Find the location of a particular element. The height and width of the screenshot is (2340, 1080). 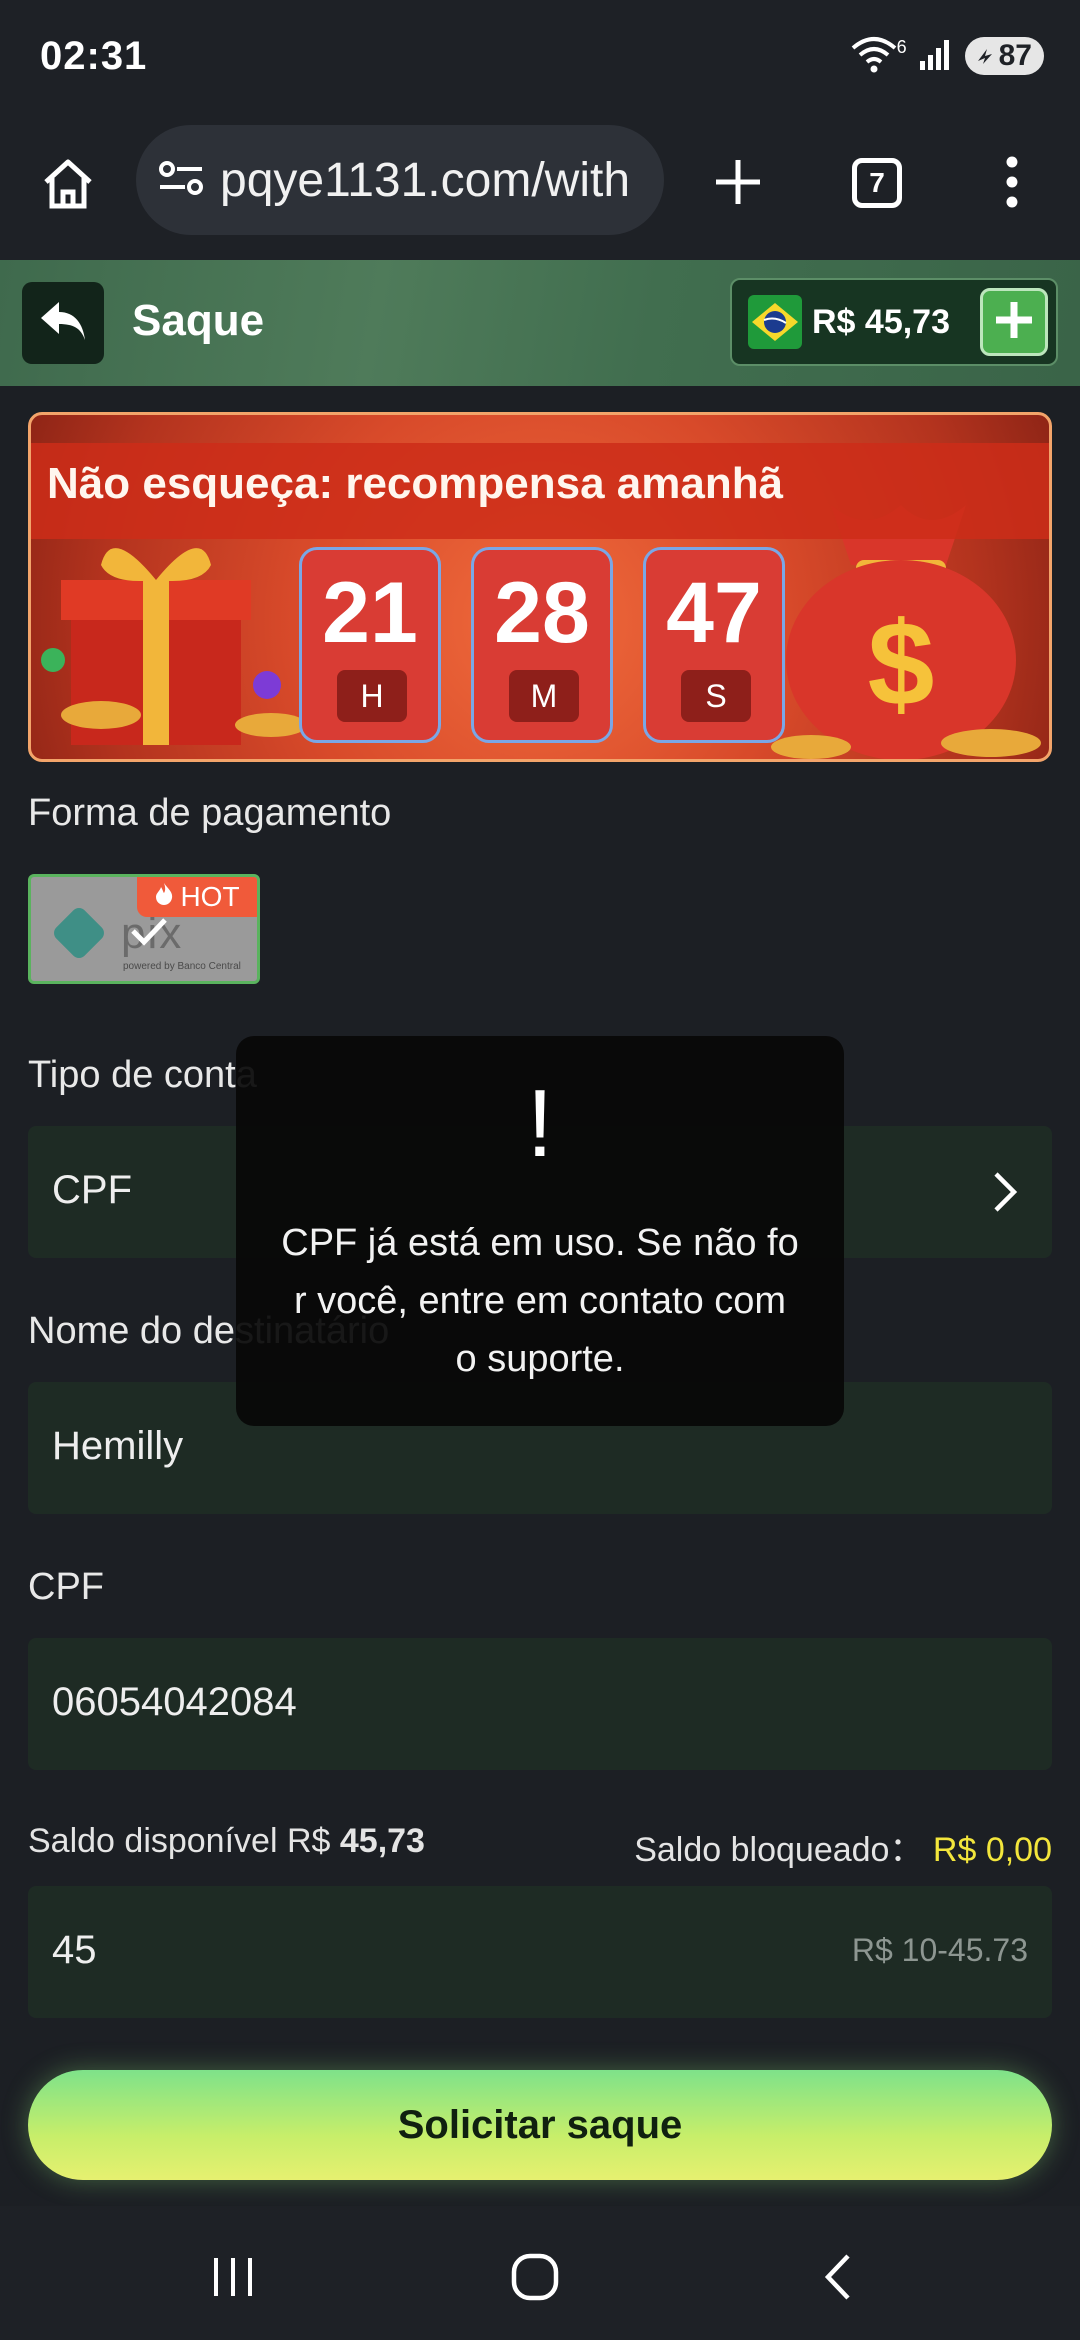

available-balance-label: Saldo disponível R$ is located at coordinates (179, 1841).